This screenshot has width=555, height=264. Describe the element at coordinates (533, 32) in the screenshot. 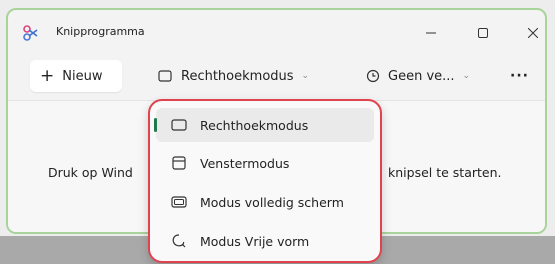

I see `close-icon` at that location.